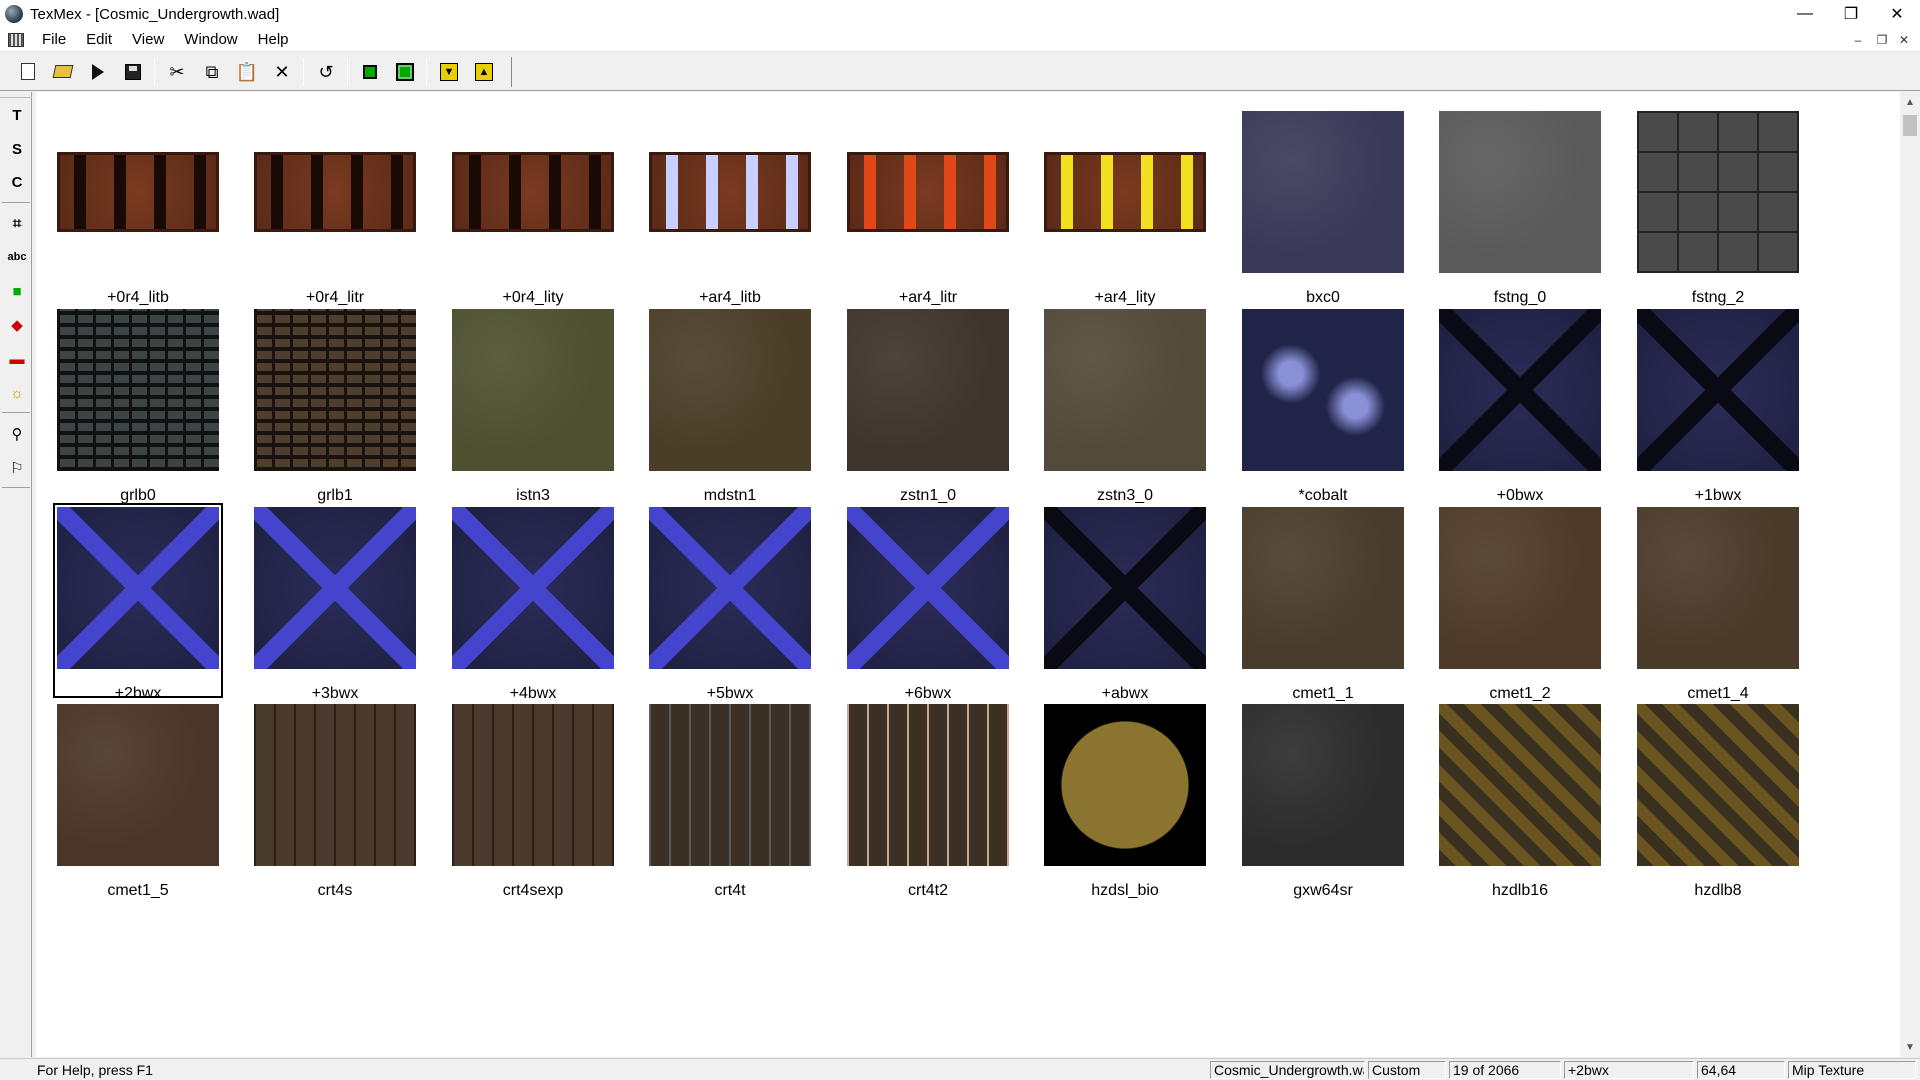 This screenshot has width=1920, height=1080. Describe the element at coordinates (273, 40) in the screenshot. I see `menu-help: Help` at that location.